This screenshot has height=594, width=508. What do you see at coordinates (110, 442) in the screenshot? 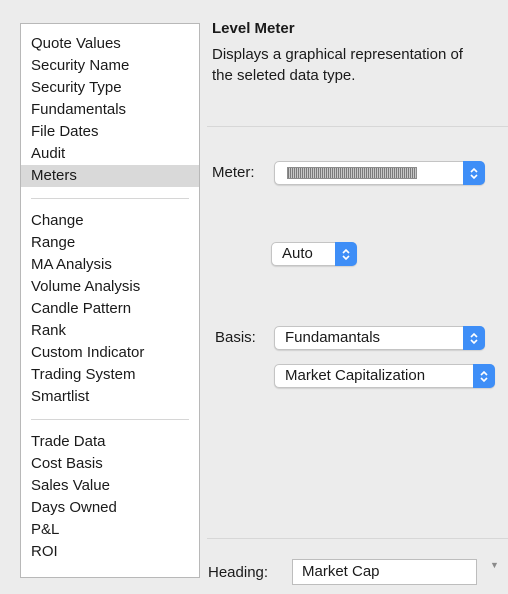
I see `list-item-trade-data: Trade Data` at bounding box center [110, 442].